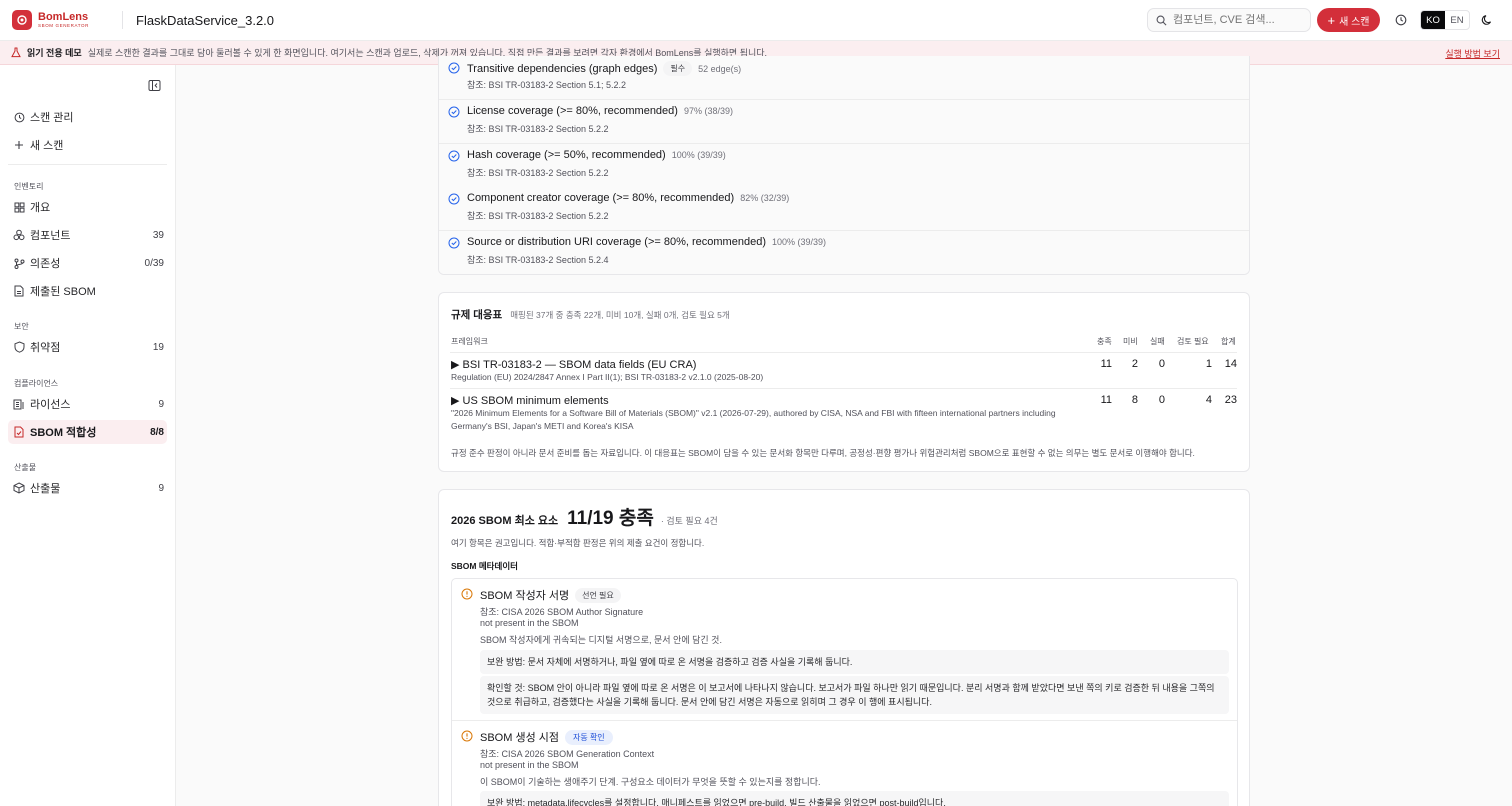 The width and height of the screenshot is (1512, 806). I want to click on min-elements-review-count: · 검토 필요 4건, so click(689, 521).